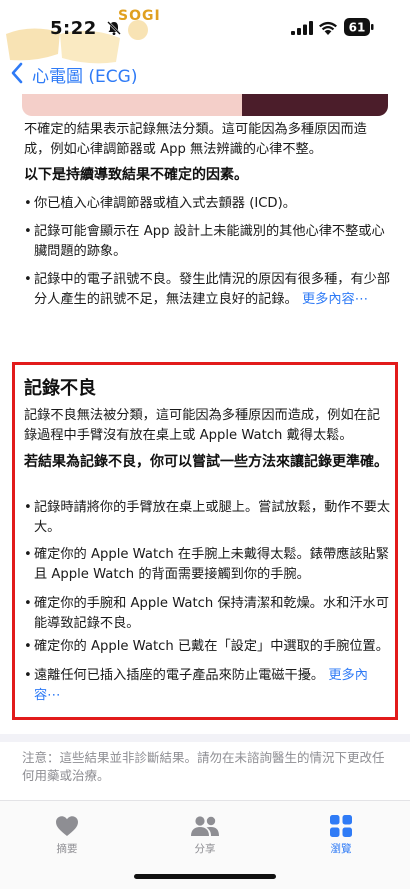 The width and height of the screenshot is (410, 889). What do you see at coordinates (205, 74) in the screenshot?
I see `navigation-bar: 心電圖 (ECG)` at bounding box center [205, 74].